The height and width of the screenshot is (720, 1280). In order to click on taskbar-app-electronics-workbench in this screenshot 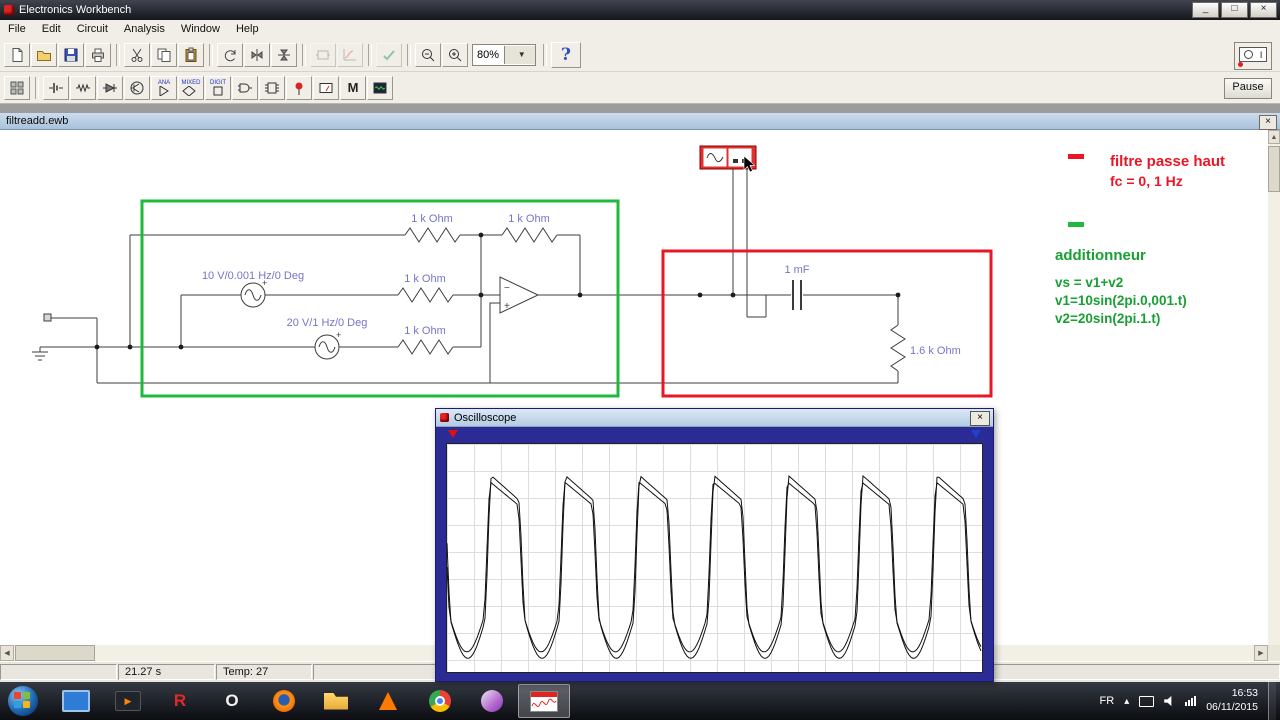, I will do `click(544, 701)`.